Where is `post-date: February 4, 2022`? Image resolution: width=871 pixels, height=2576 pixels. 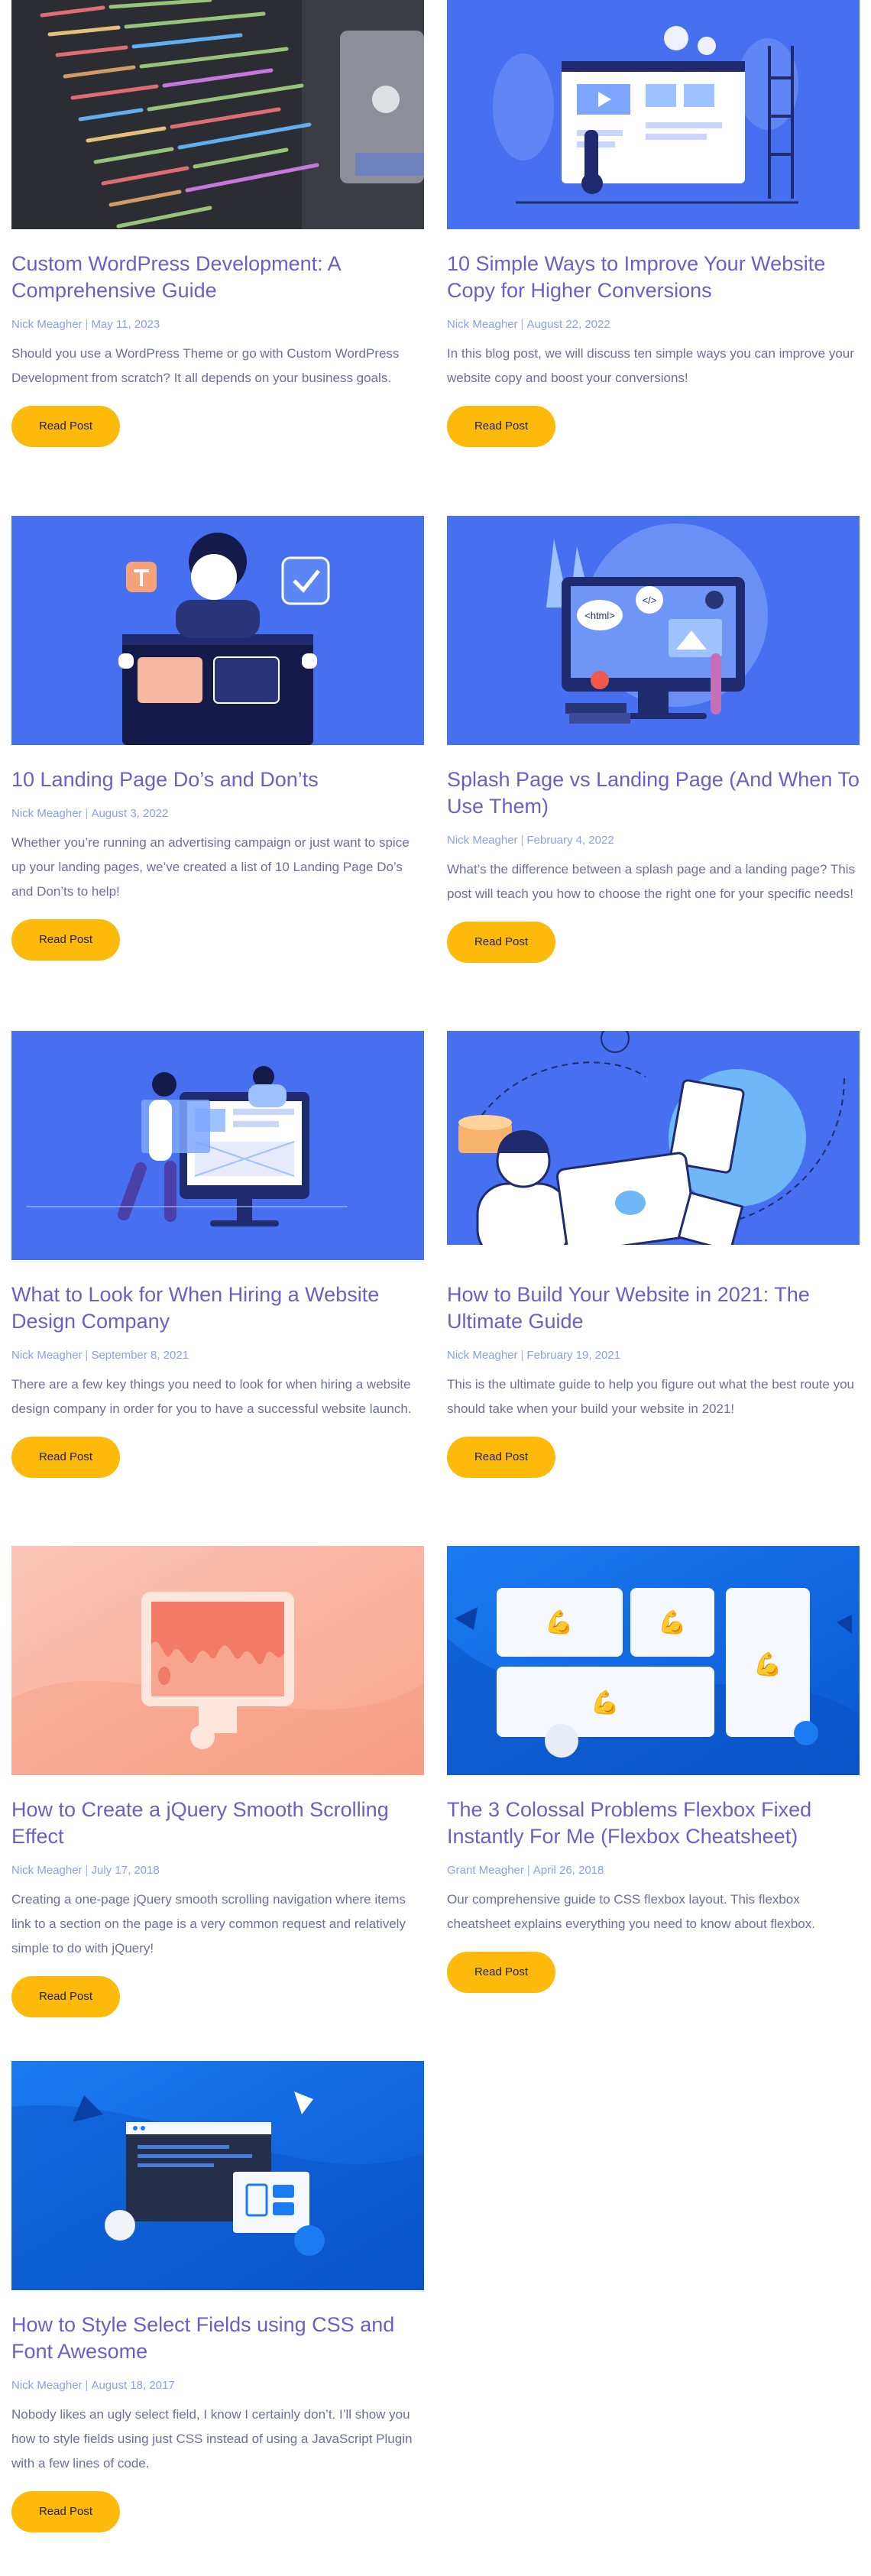 post-date: February 4, 2022 is located at coordinates (570, 841).